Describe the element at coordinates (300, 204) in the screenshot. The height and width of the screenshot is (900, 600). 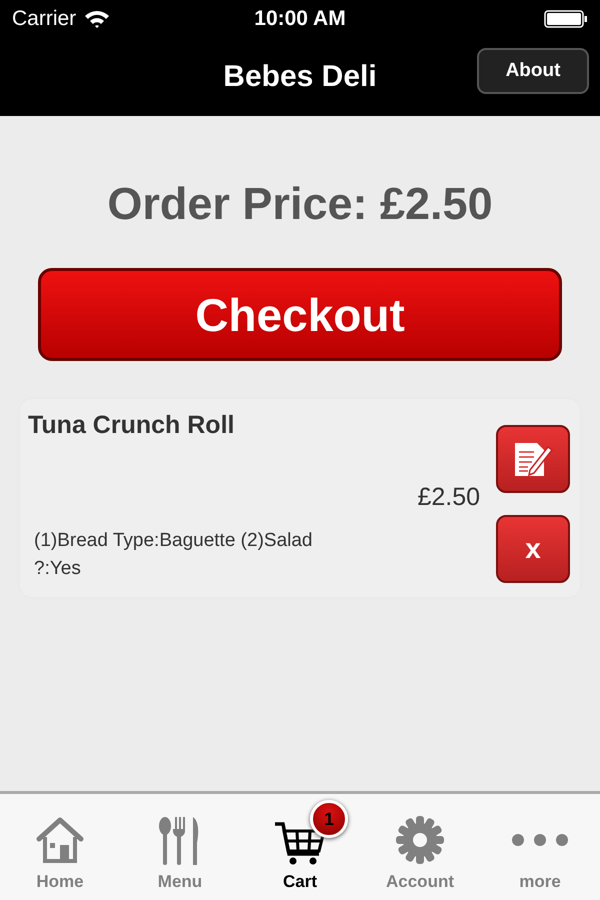
I see `order-price: Order Price: £2.50` at that location.